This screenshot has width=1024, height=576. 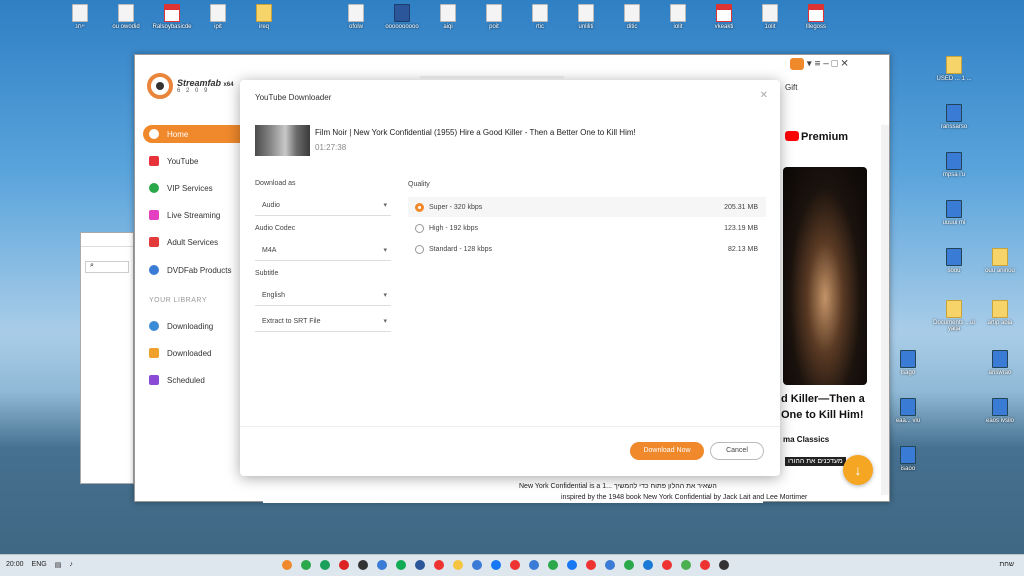 I want to click on quality-option: High - 192 kbps 123.19 MB, so click(x=587, y=228).